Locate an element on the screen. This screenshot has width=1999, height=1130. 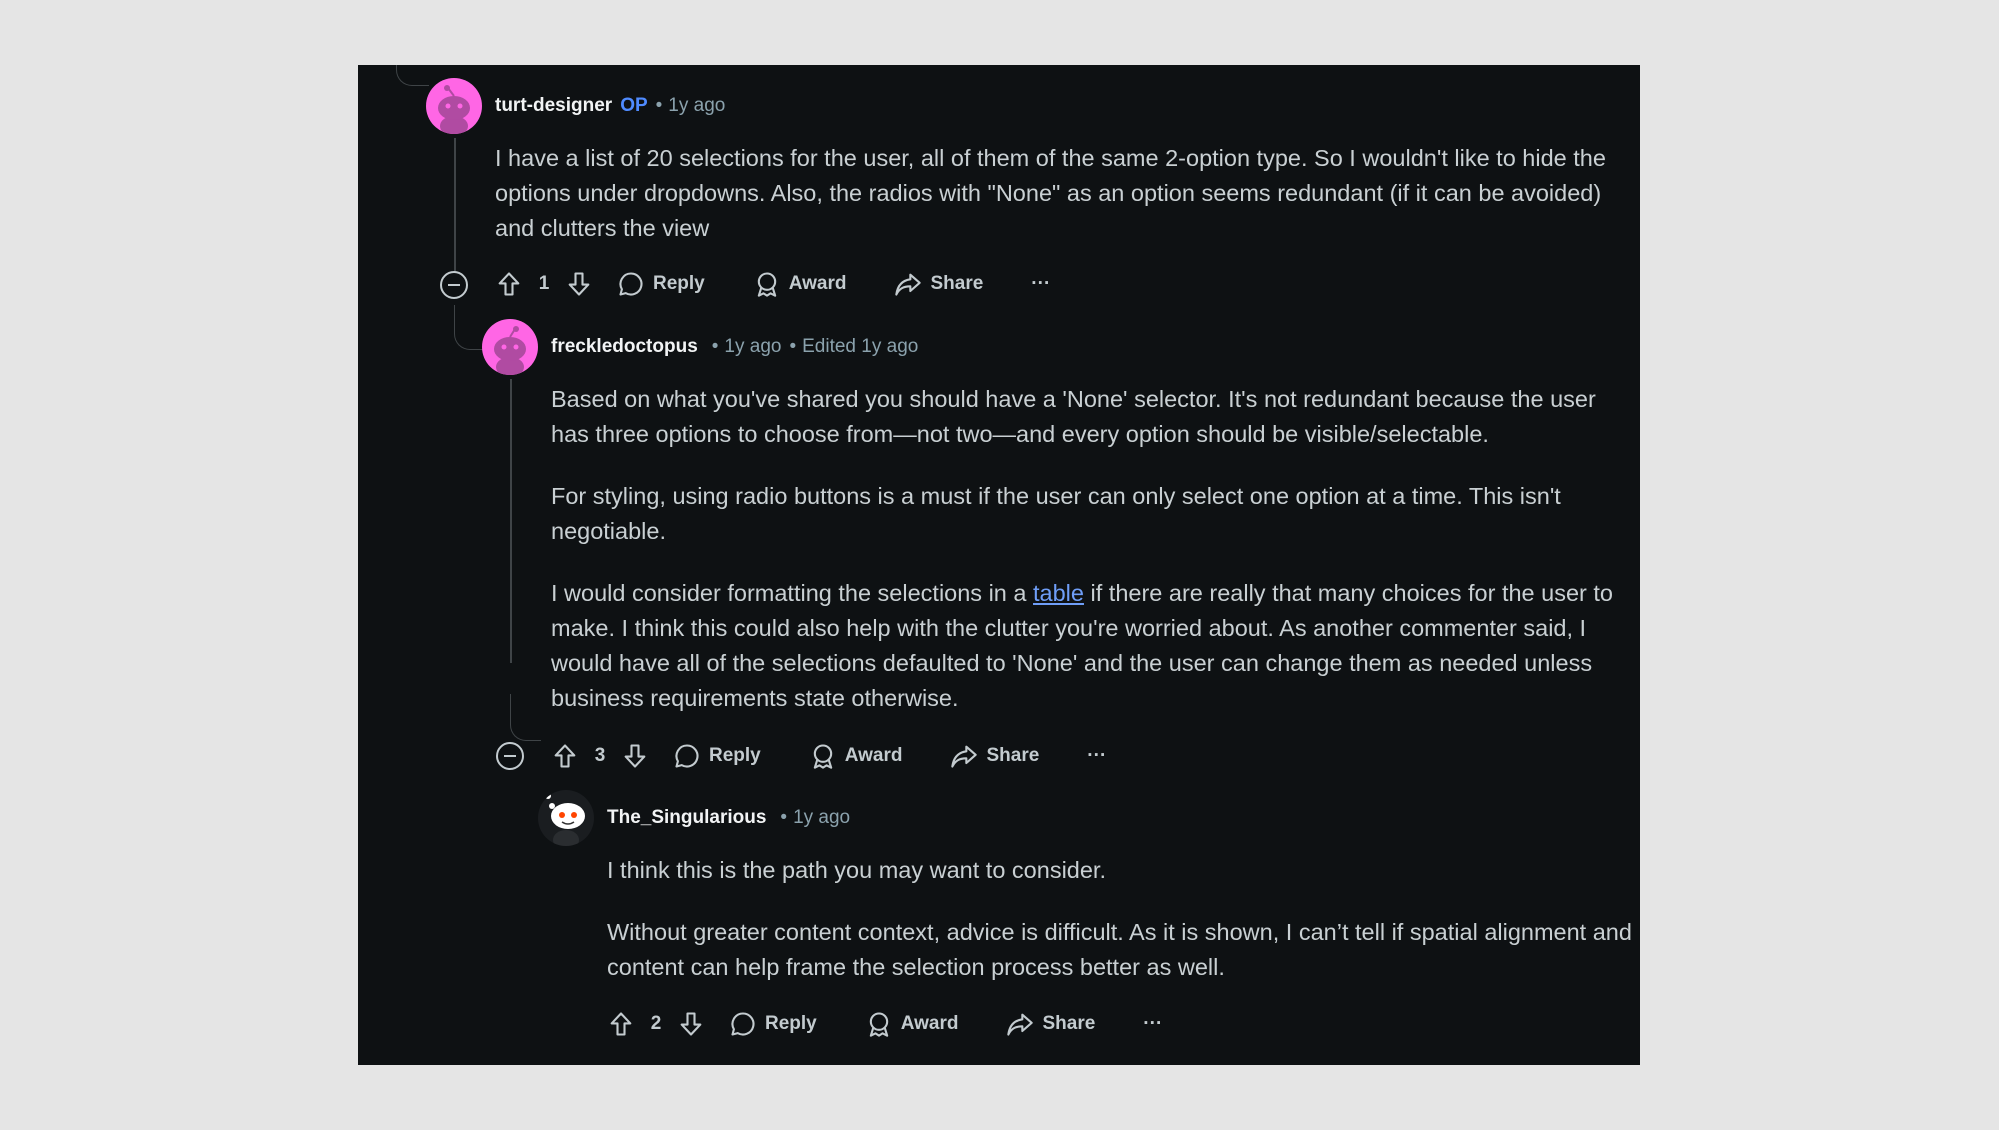
vote-count: 3 is located at coordinates (600, 755).